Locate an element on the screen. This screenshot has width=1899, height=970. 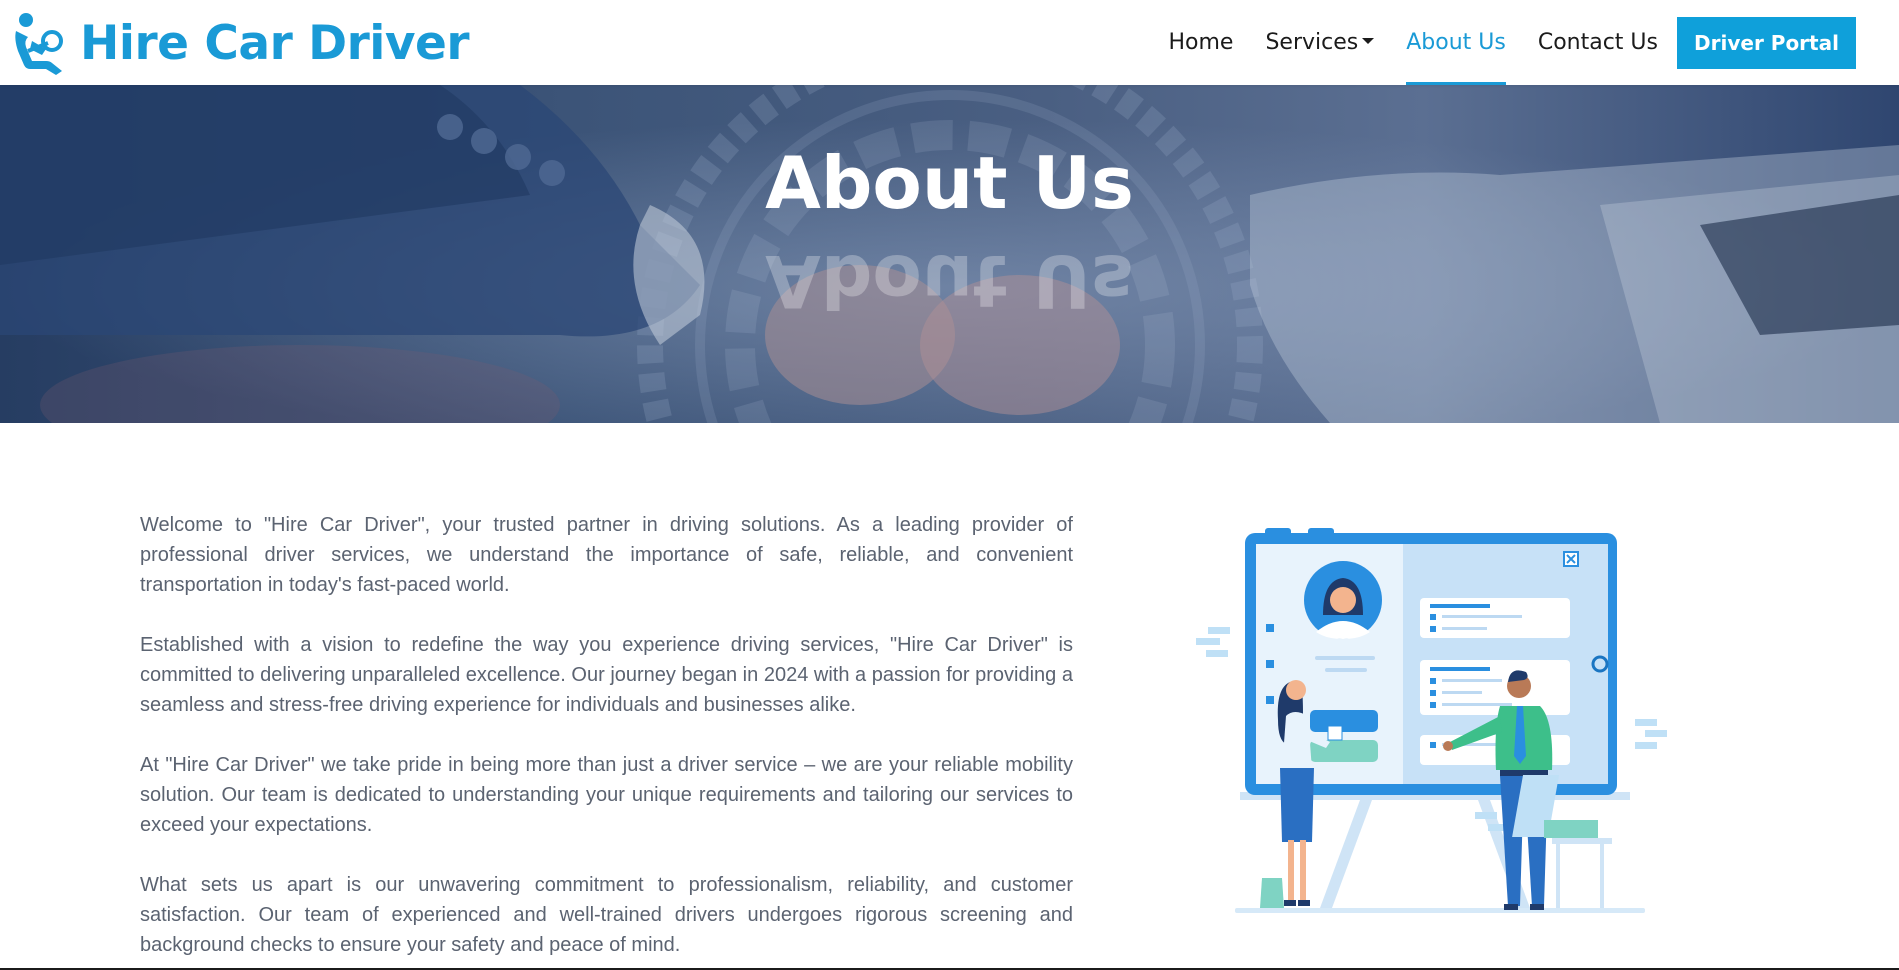
nav-item-about-us: About Us is located at coordinates (1456, 42).